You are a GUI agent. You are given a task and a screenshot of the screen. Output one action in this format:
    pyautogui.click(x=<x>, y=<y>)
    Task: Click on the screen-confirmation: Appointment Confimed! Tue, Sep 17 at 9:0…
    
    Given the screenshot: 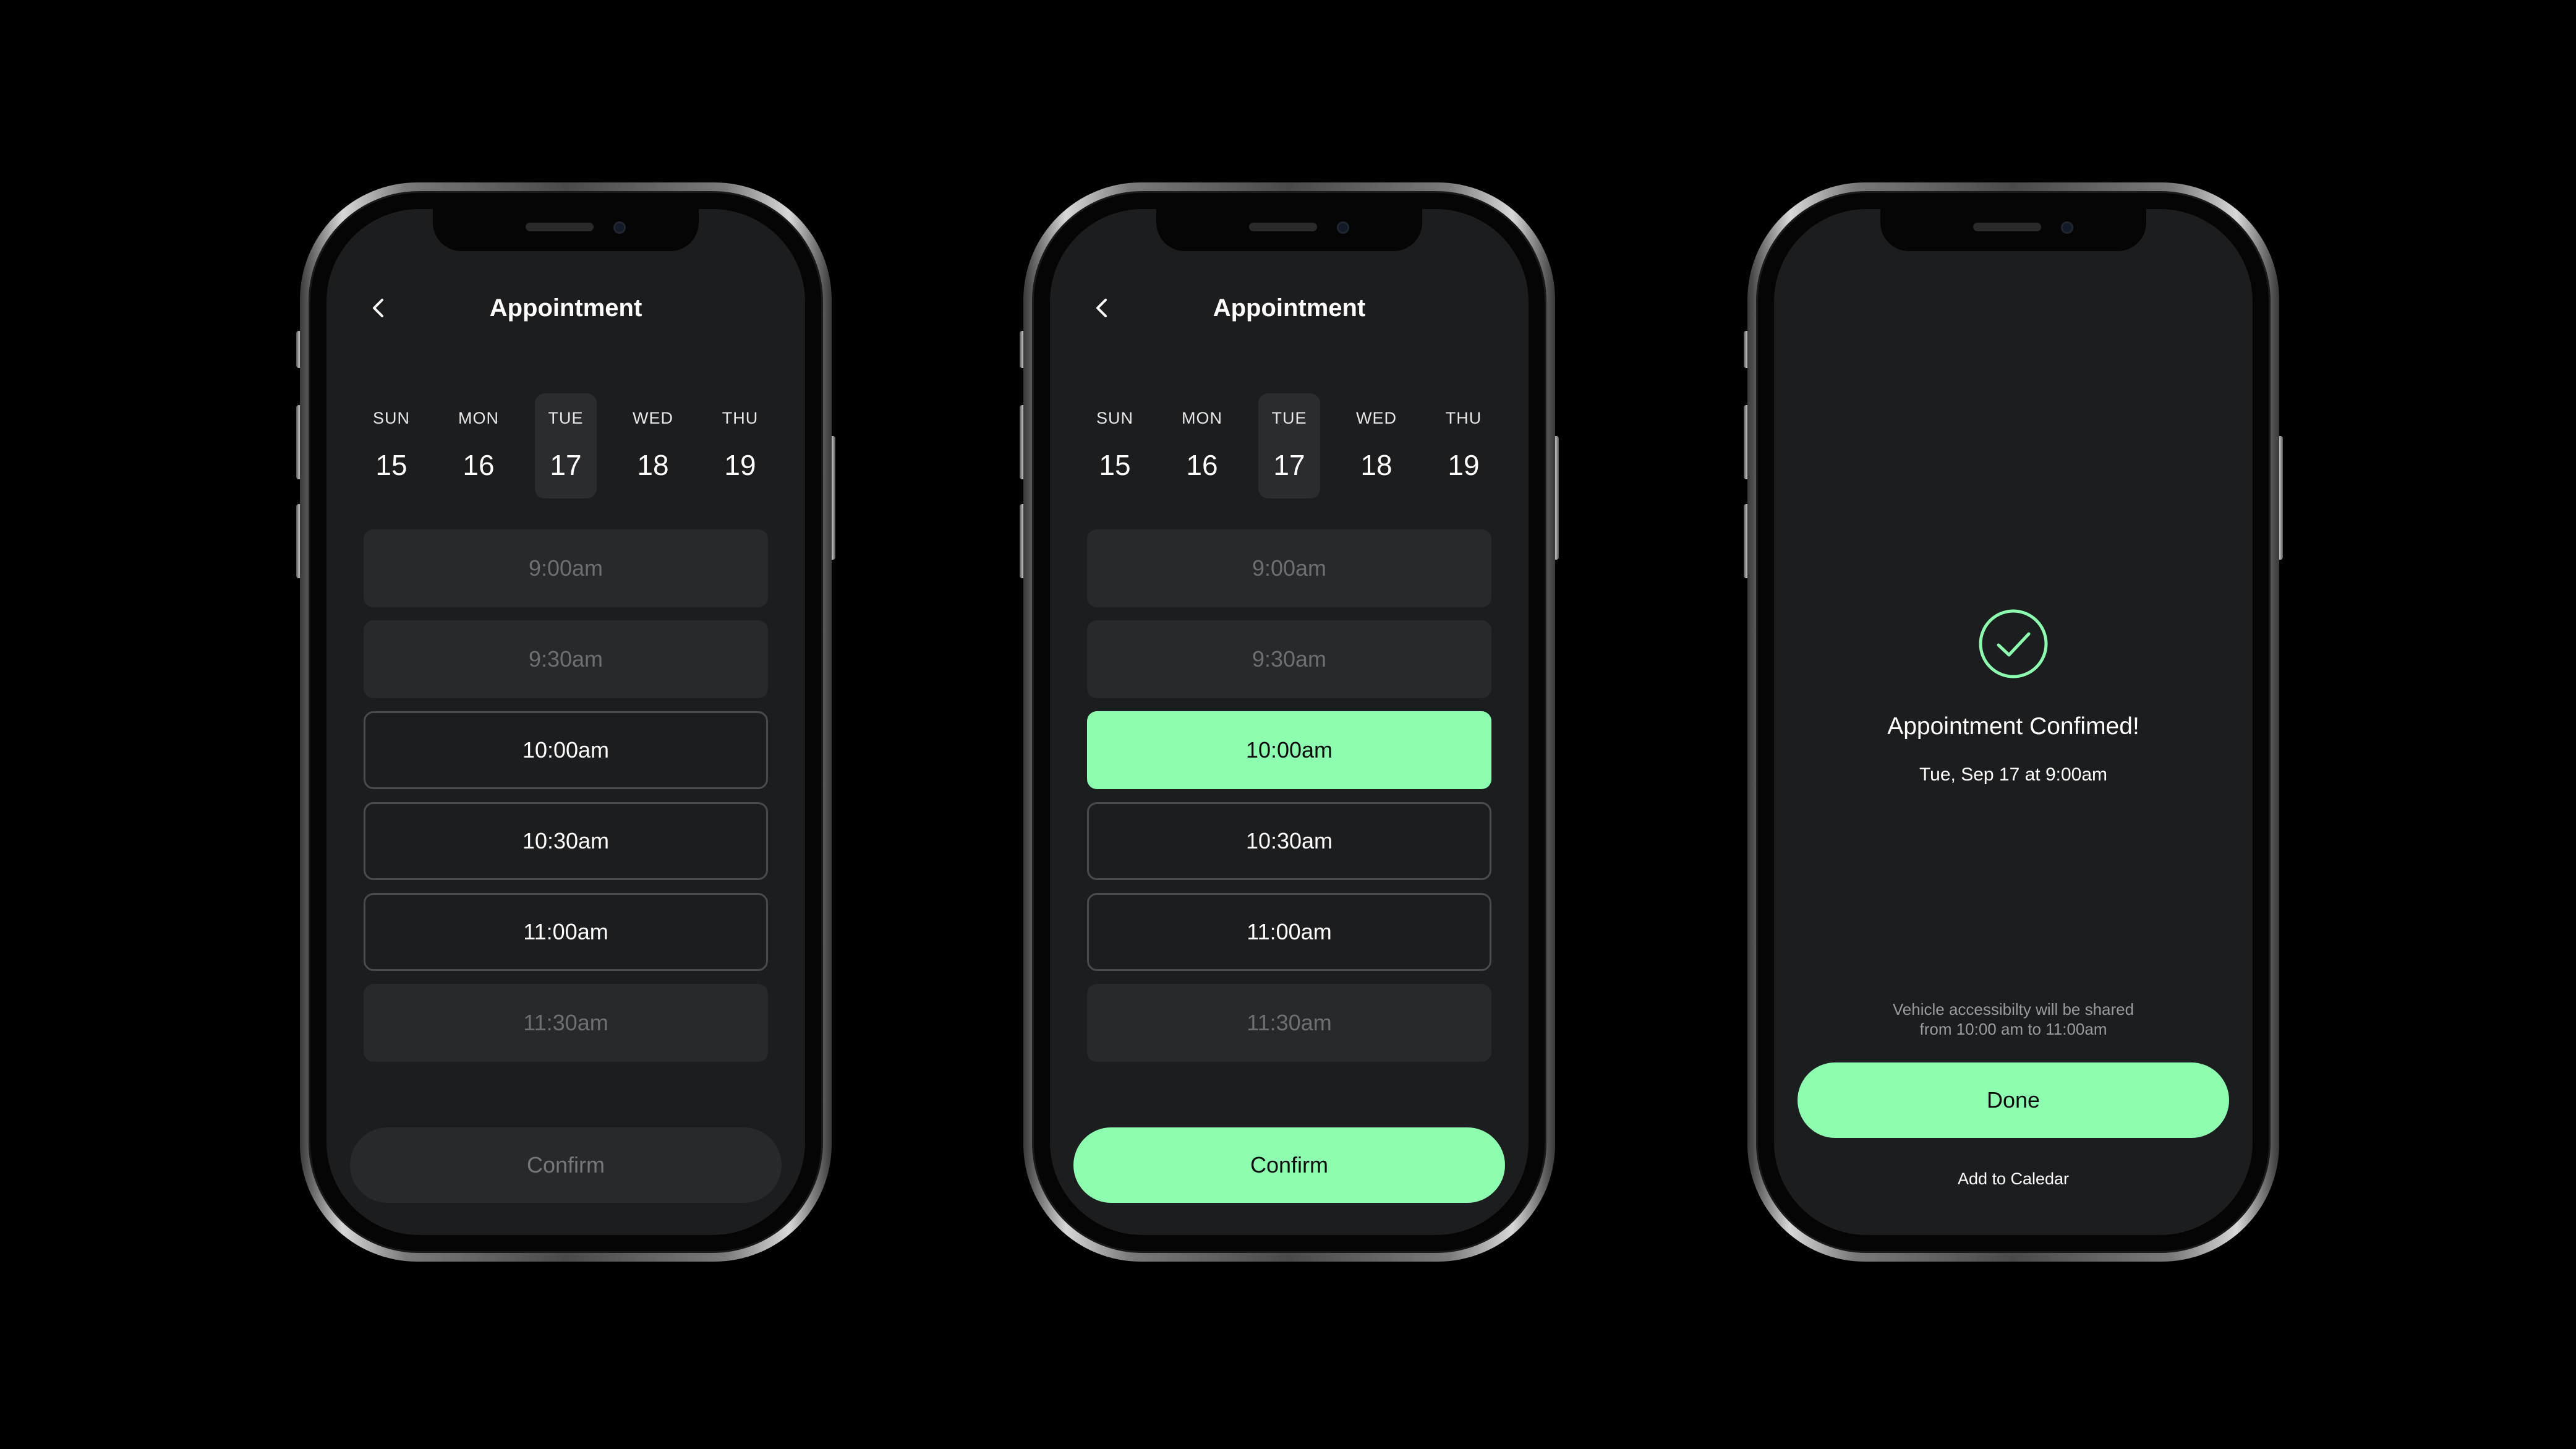 What is the action you would take?
    pyautogui.click(x=2013, y=722)
    